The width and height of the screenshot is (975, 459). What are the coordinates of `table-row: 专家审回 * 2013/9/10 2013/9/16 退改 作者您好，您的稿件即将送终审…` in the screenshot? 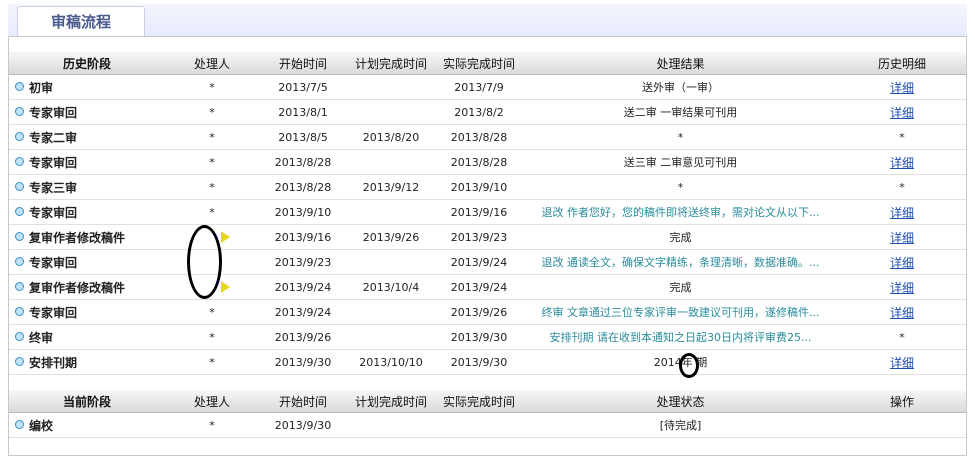 It's located at (487, 212).